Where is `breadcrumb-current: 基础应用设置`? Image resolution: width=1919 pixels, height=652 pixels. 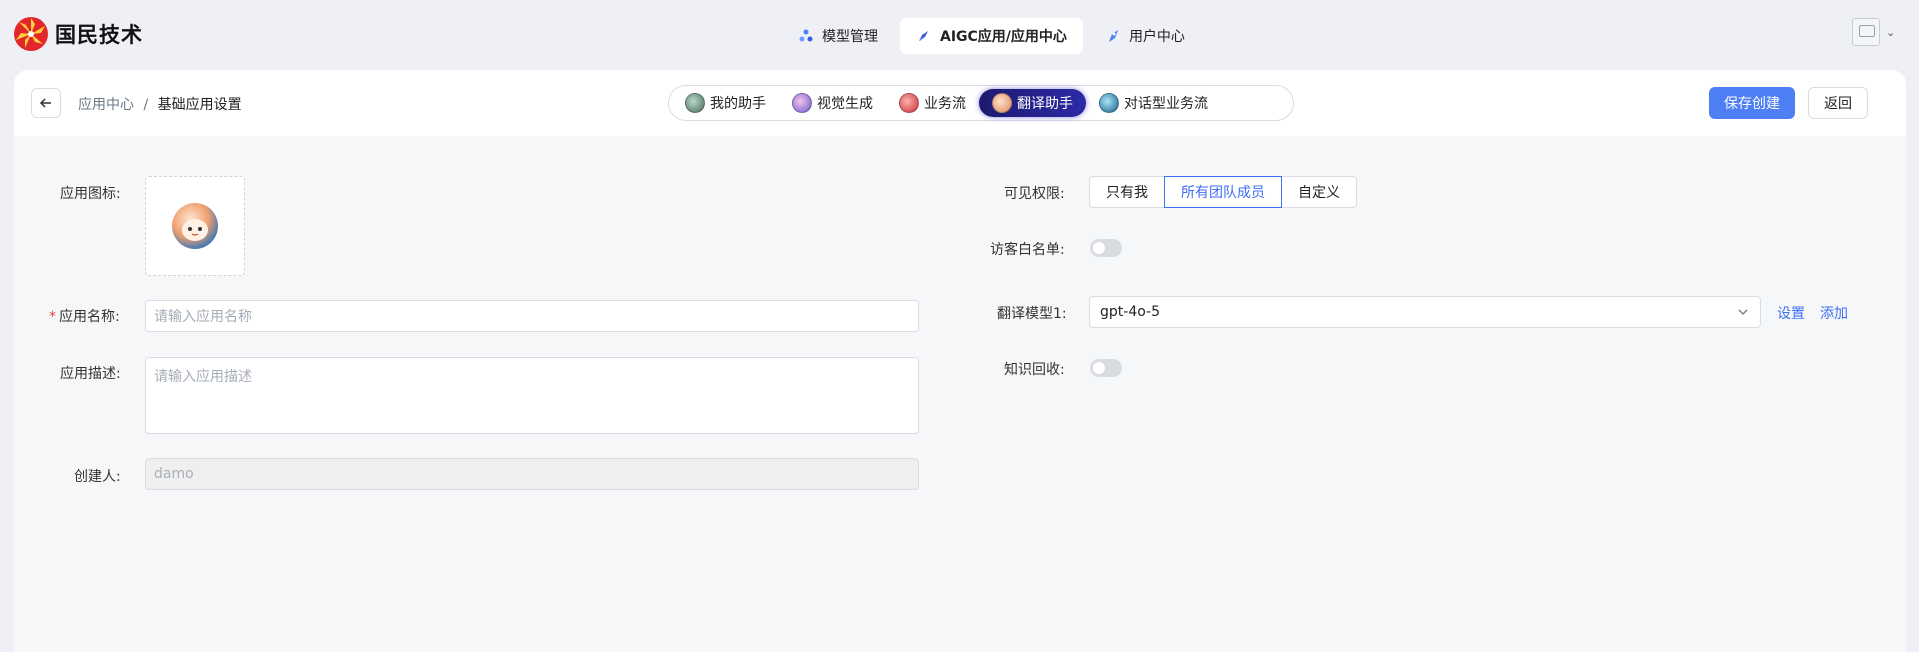
breadcrumb-current: 基础应用设置 is located at coordinates (199, 105).